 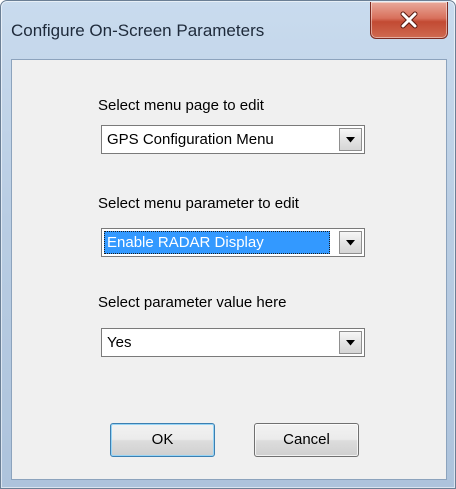 What do you see at coordinates (198, 203) in the screenshot?
I see `menu-parameter-label: Select menu parameter to edit` at bounding box center [198, 203].